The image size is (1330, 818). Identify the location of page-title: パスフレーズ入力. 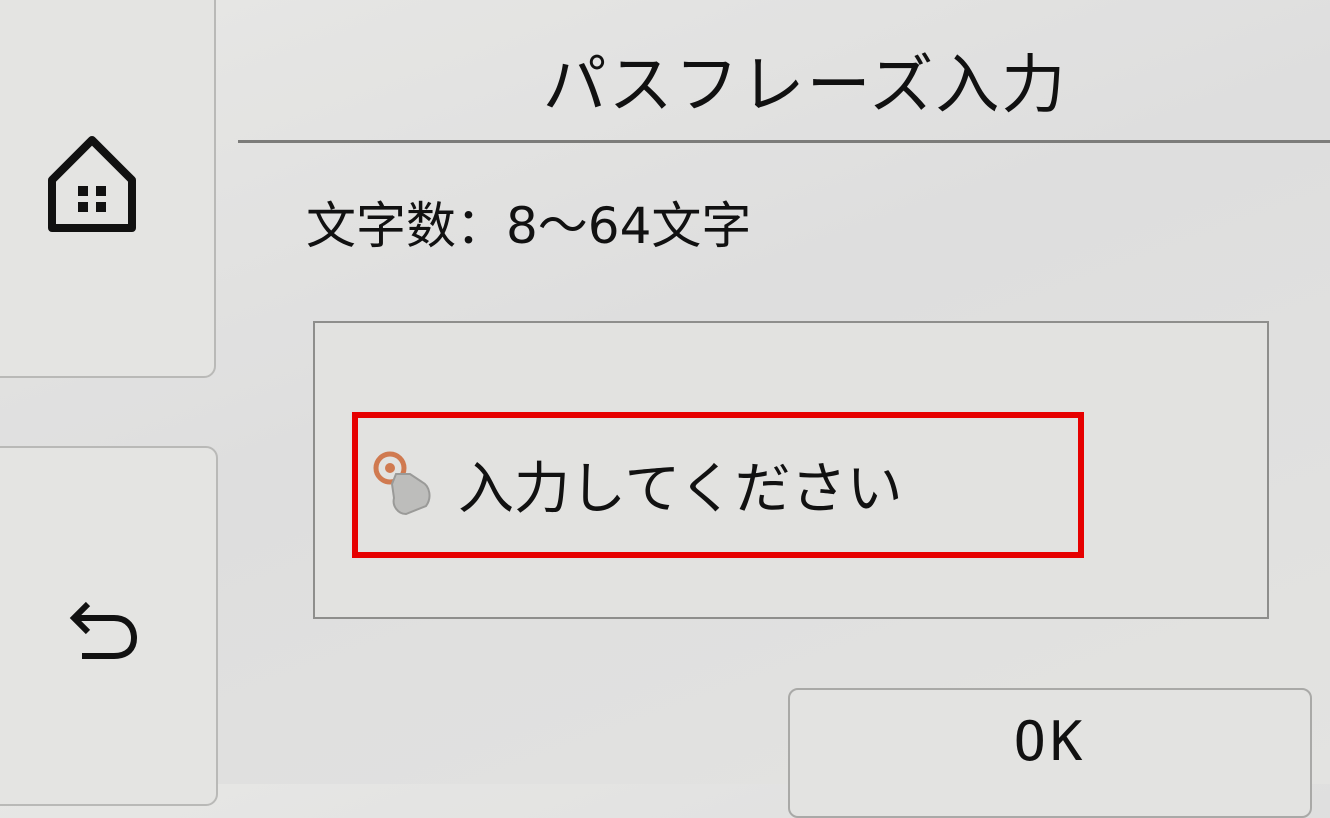
(805, 86).